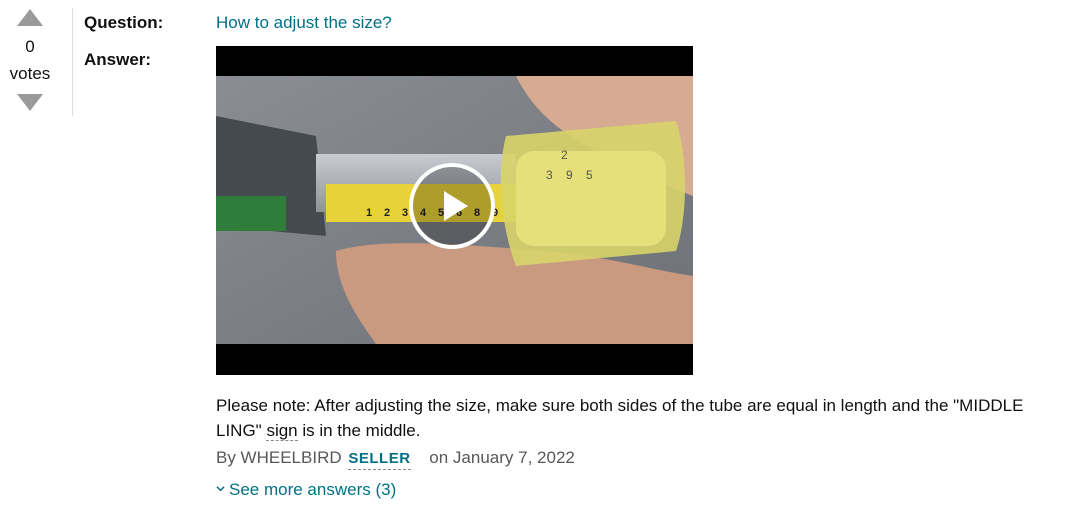  I want to click on answer-text-part2: is in the middle., so click(359, 430).